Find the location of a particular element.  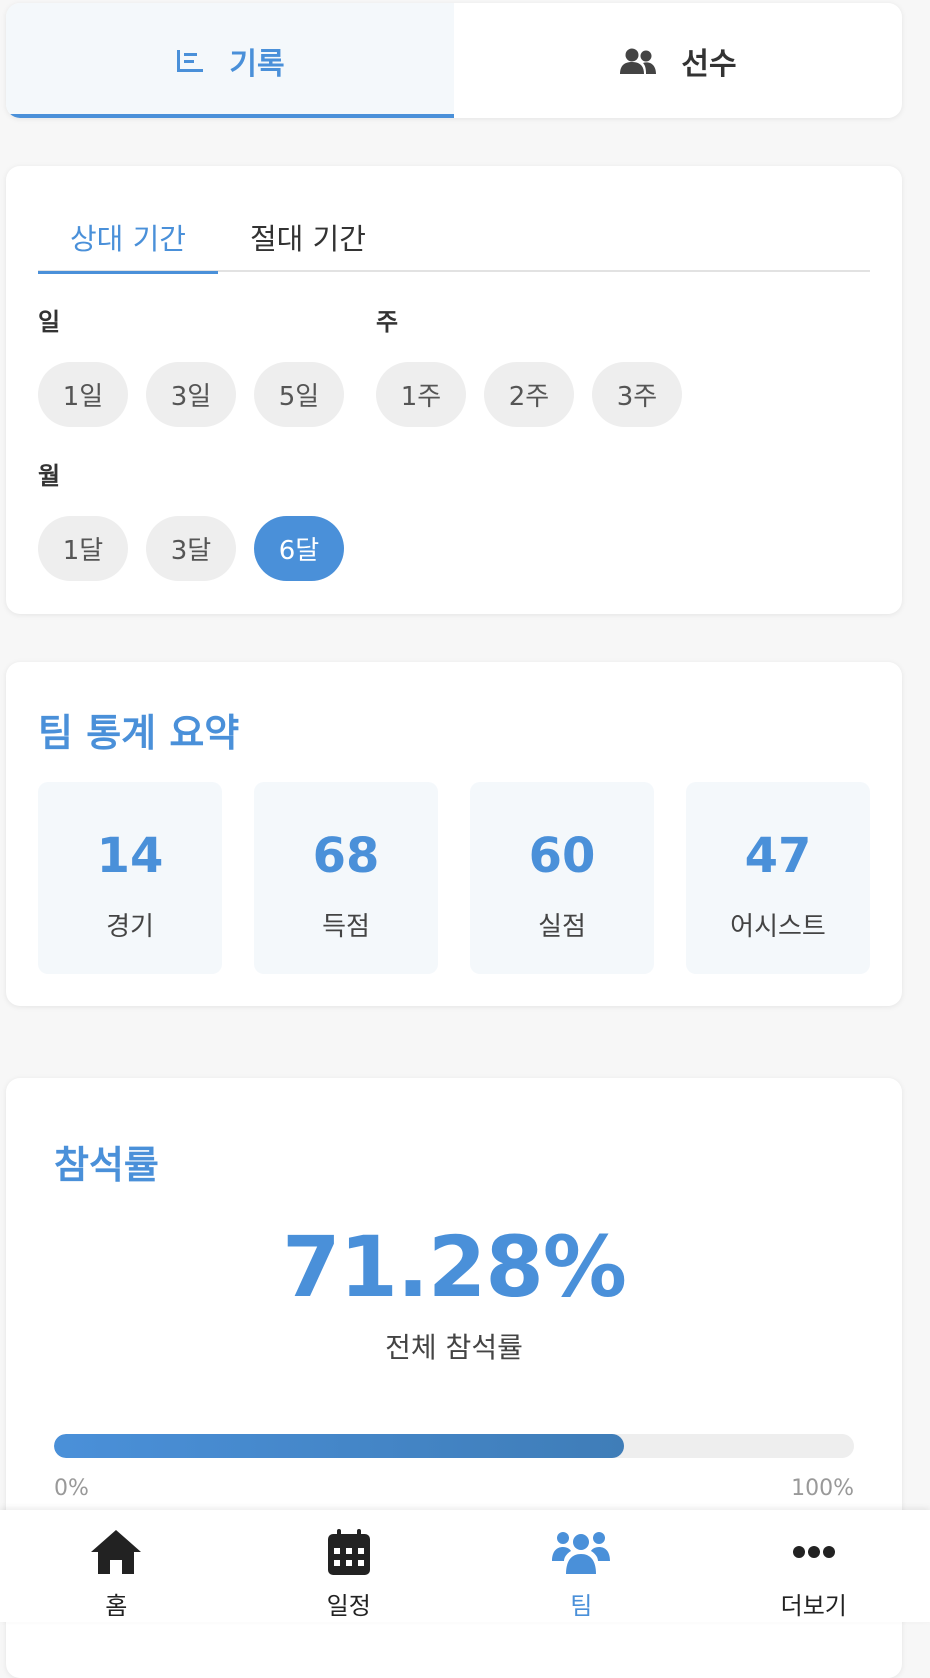

progress-min-label: 0% is located at coordinates (71, 1488).